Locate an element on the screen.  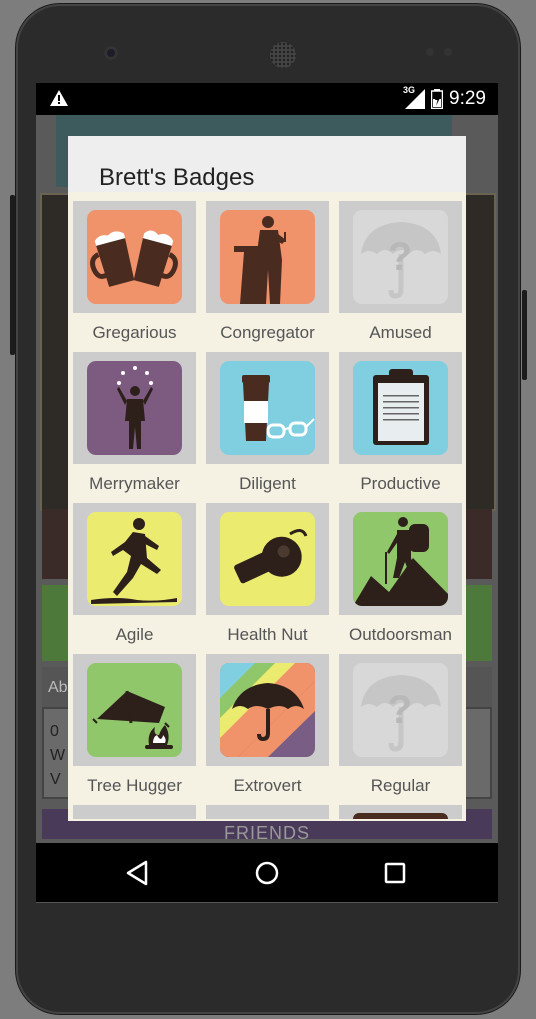
card-line-1: 0 is located at coordinates (54, 731).